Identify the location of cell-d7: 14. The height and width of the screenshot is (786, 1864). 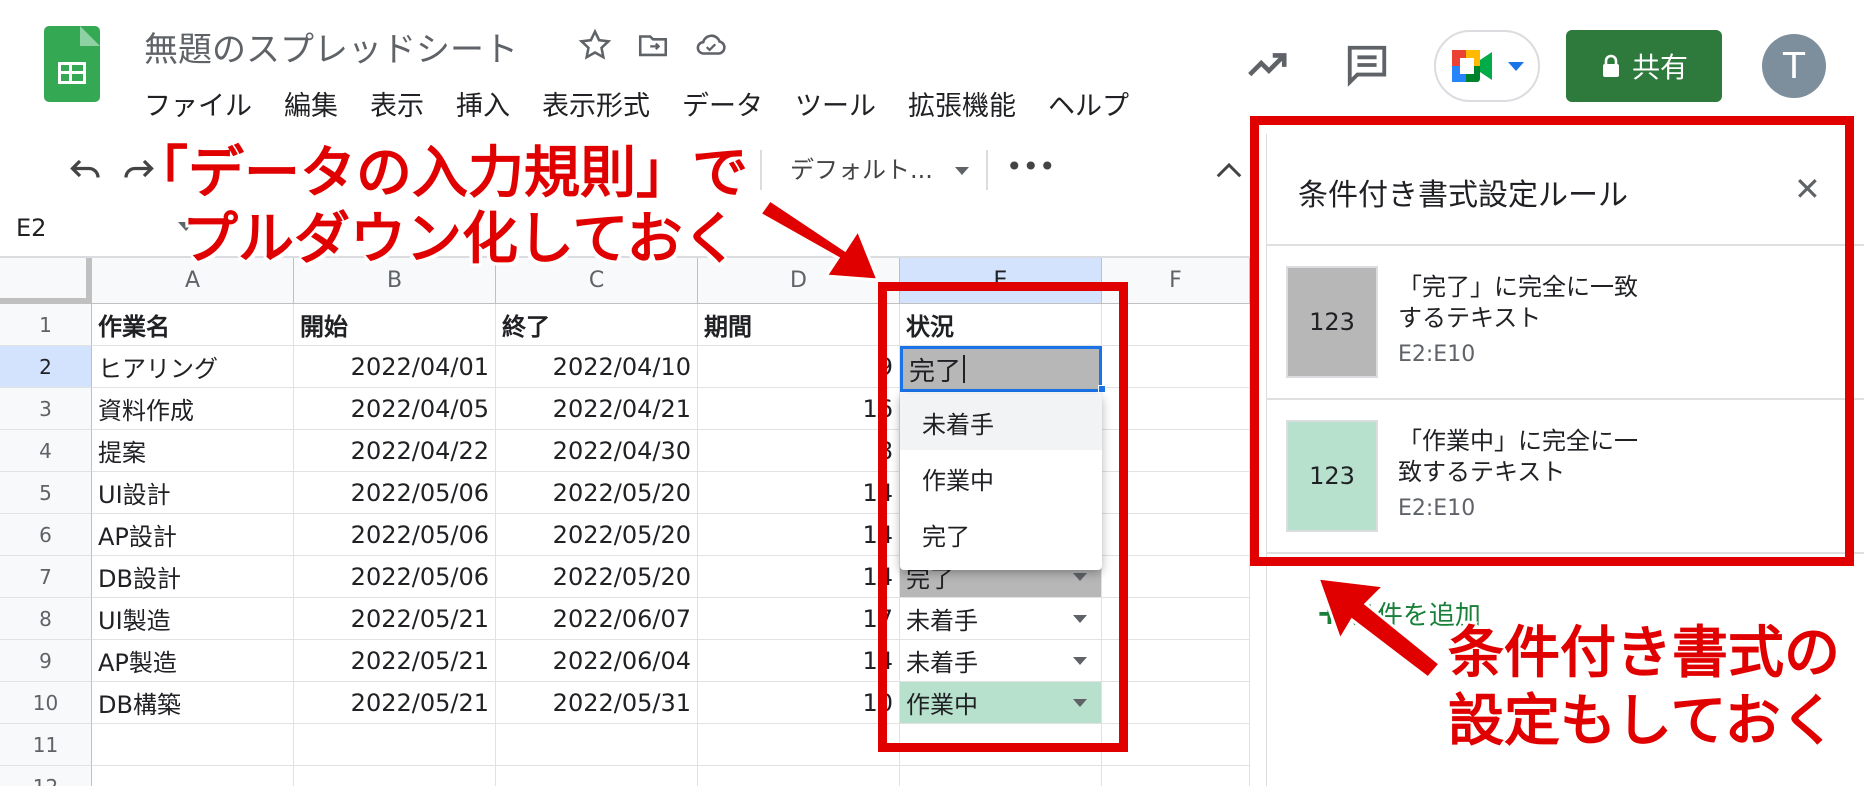
(799, 577).